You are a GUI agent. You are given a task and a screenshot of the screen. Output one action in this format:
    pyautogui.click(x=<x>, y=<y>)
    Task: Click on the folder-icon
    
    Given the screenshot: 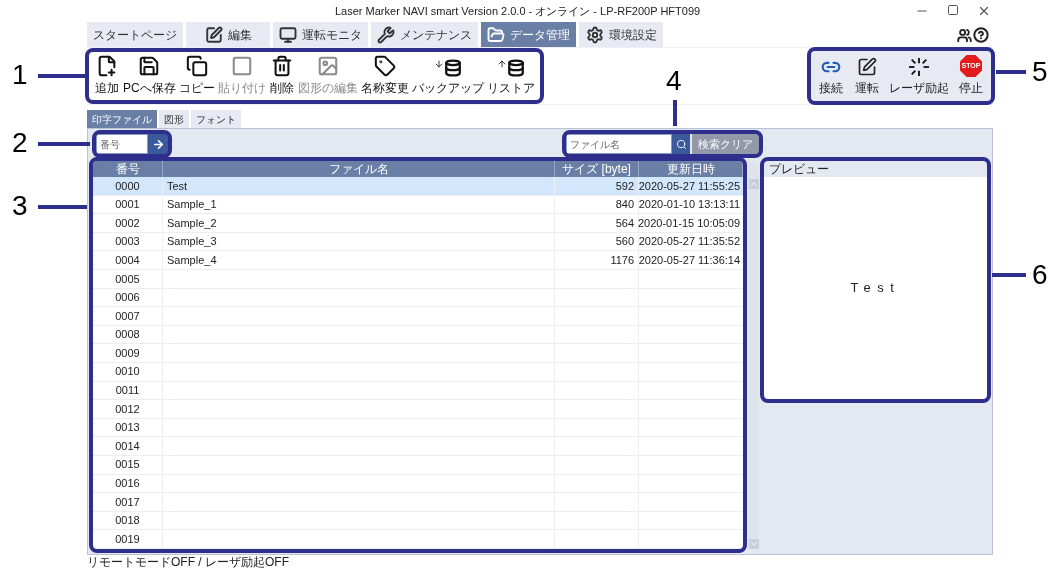 What is the action you would take?
    pyautogui.click(x=496, y=34)
    